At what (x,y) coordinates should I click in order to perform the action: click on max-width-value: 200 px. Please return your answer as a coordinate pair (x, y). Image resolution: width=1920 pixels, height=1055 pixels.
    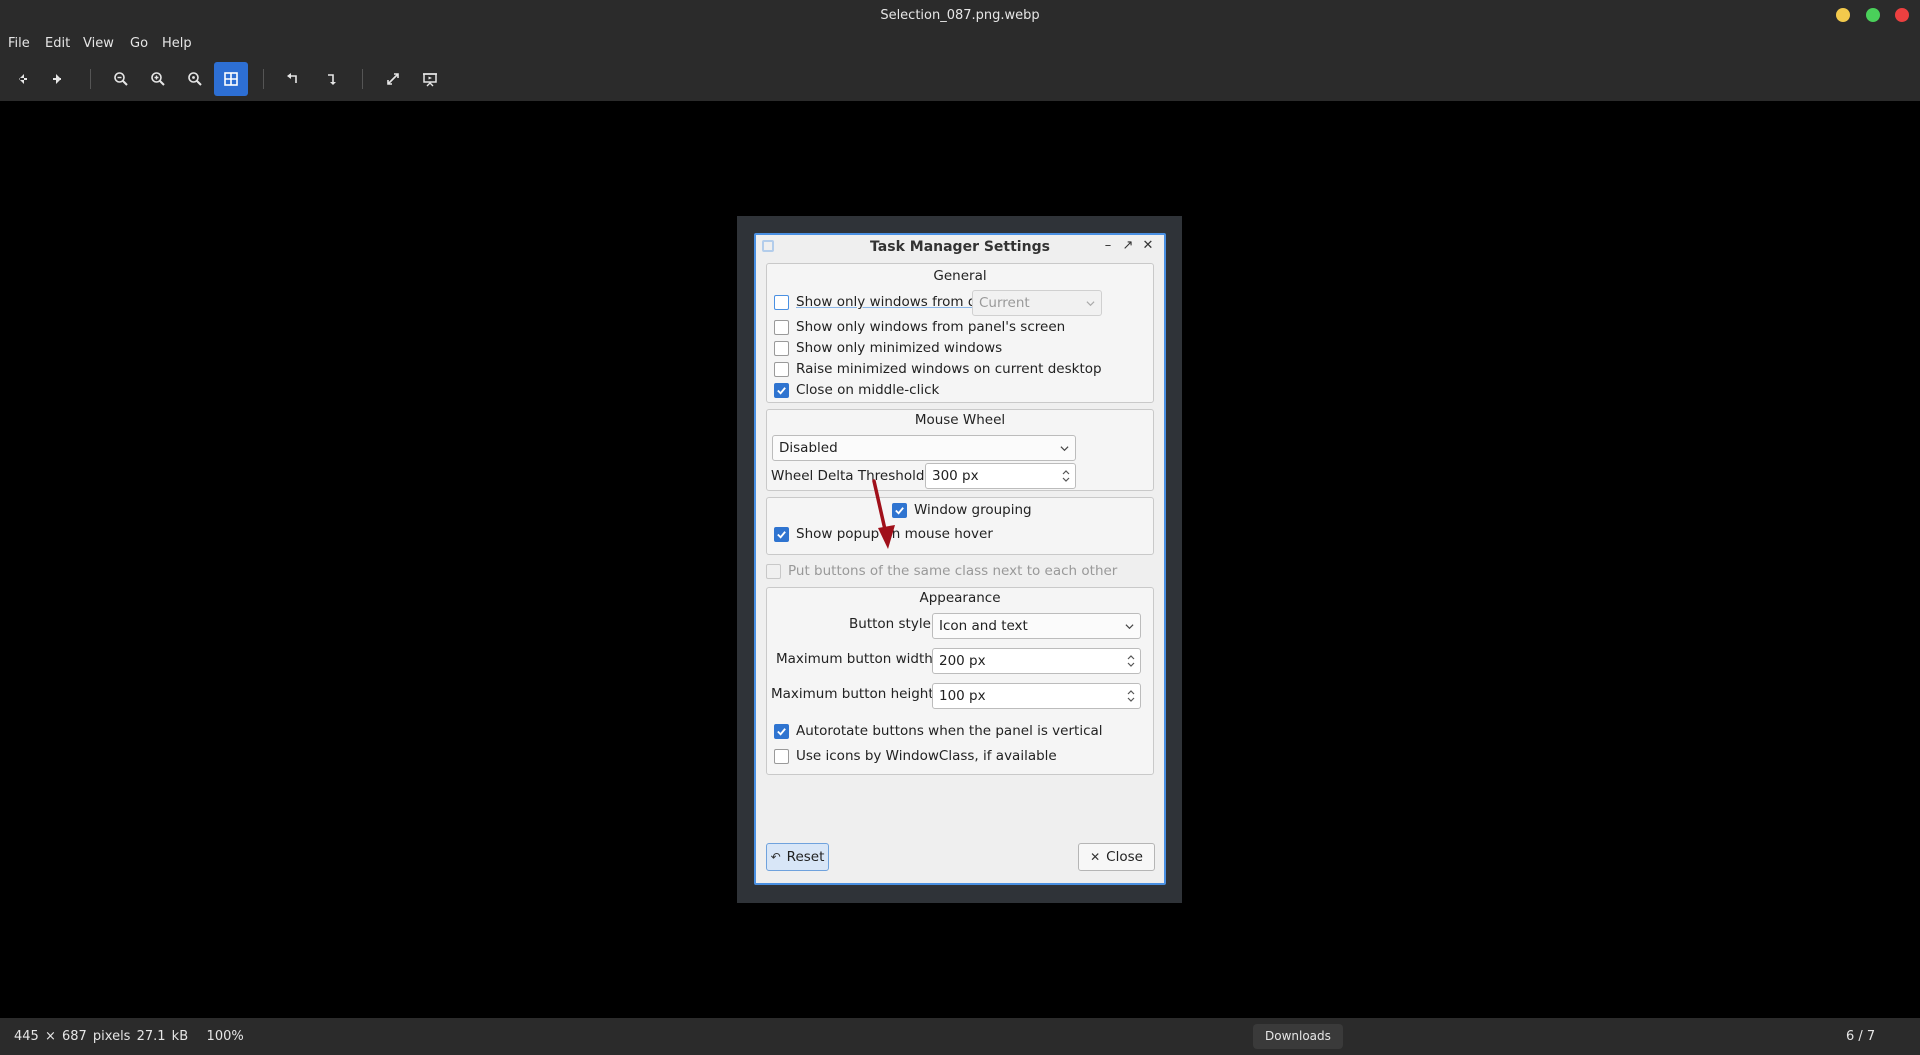
    Looking at the image, I should click on (962, 661).